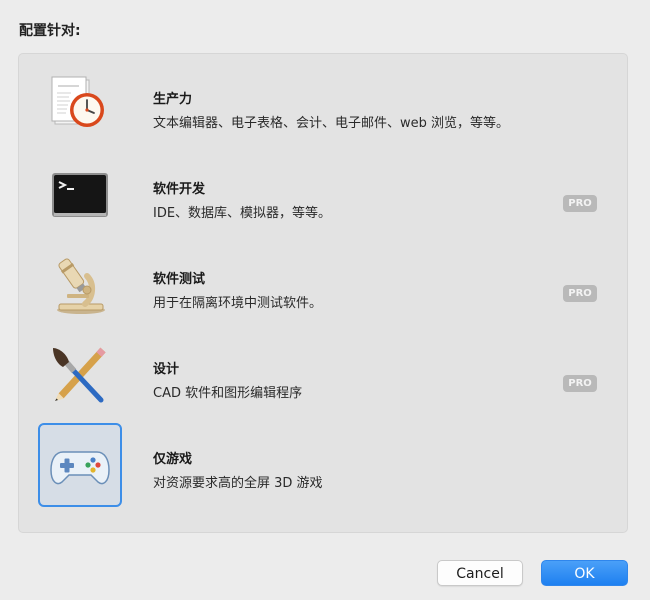 Image resolution: width=650 pixels, height=600 pixels. What do you see at coordinates (584, 573) in the screenshot?
I see `ok-button: OK` at bounding box center [584, 573].